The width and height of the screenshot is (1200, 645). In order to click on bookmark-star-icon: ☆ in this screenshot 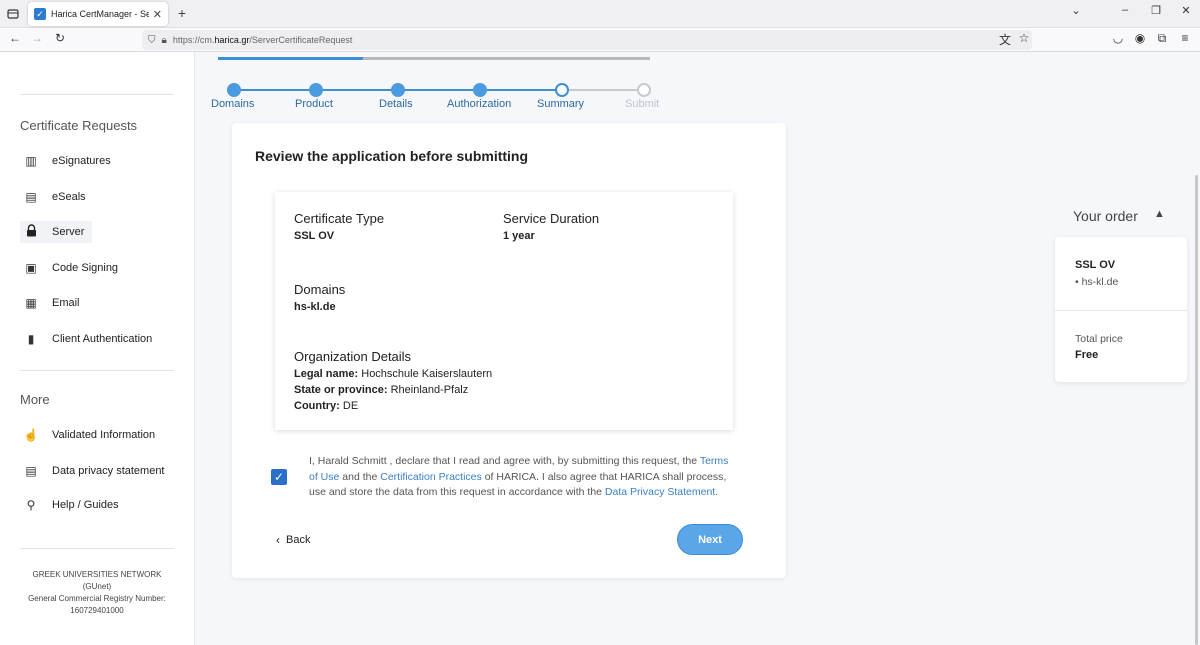, I will do `click(1024, 38)`.